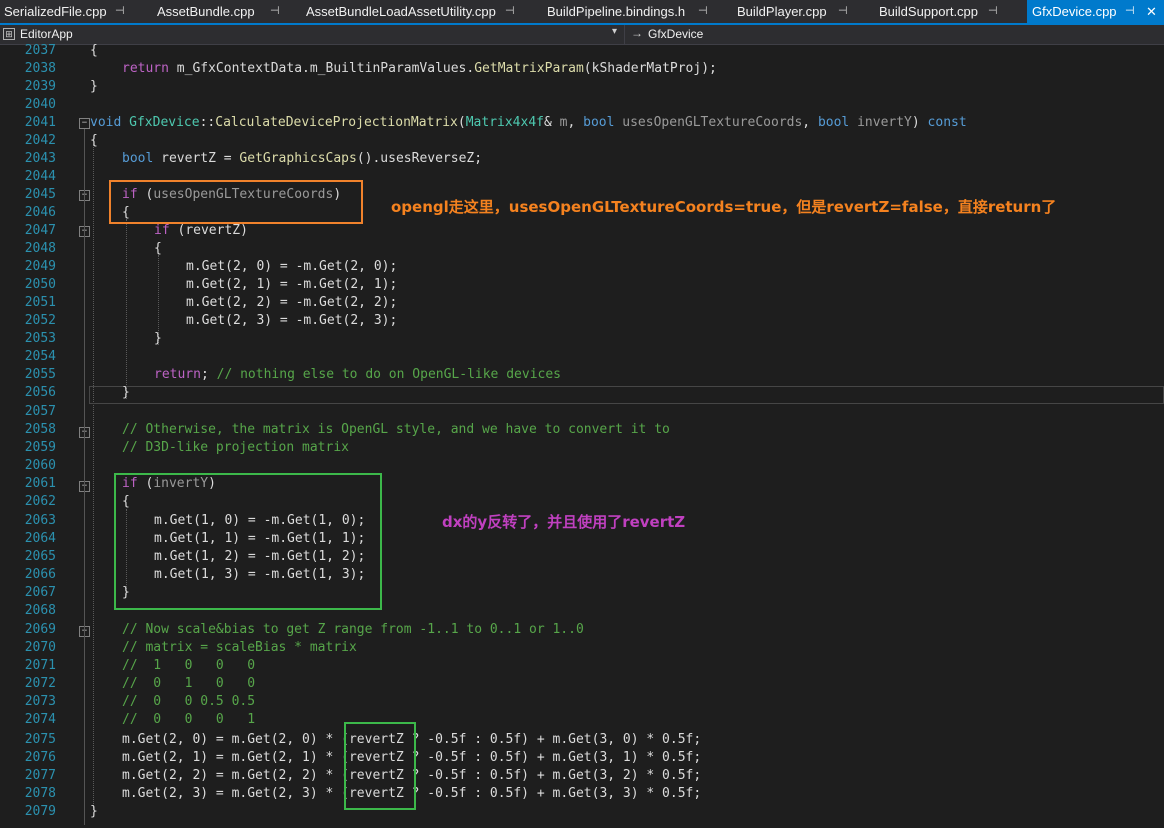 This screenshot has height=828, width=1164. What do you see at coordinates (189, 665) in the screenshot?
I see `code-line-2071: // 1 0 0 0` at bounding box center [189, 665].